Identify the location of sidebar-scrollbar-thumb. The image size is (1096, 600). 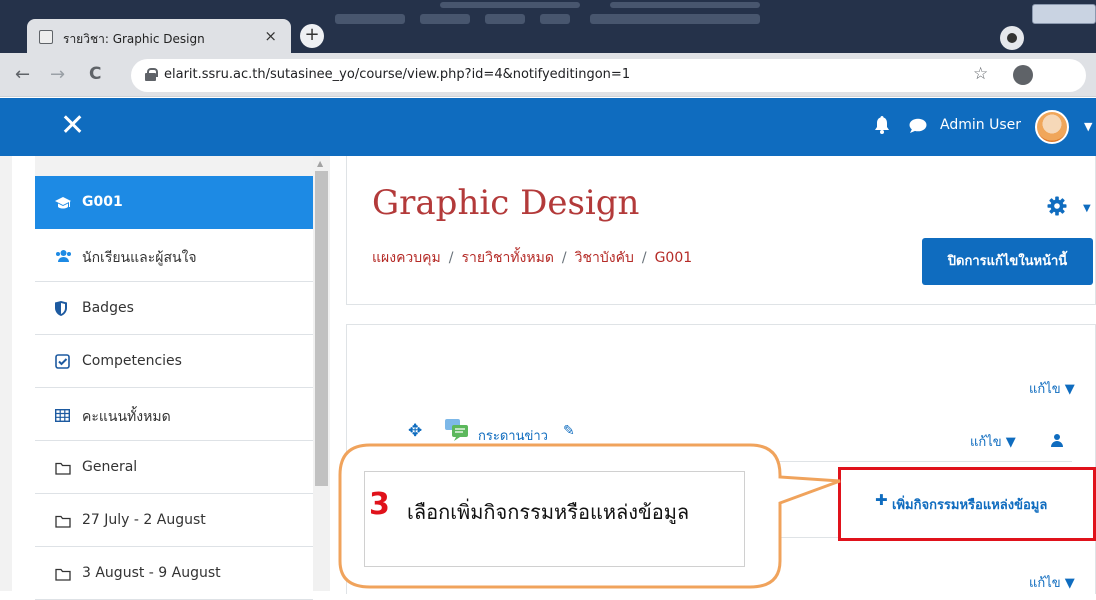
(321, 328).